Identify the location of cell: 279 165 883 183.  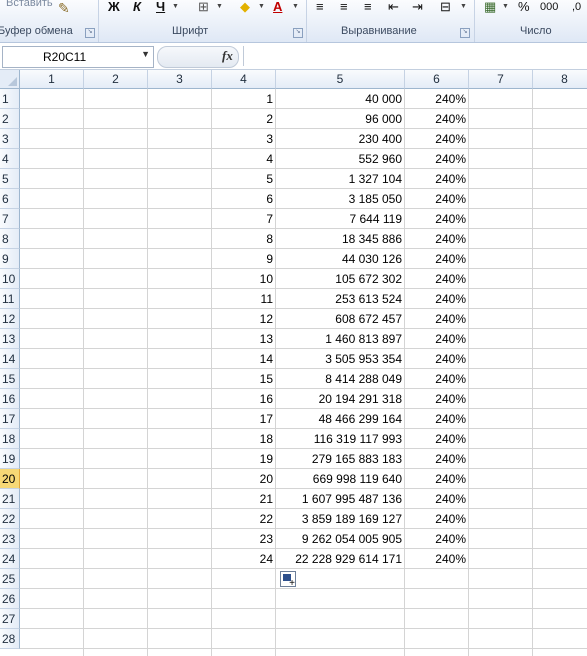
(340, 459).